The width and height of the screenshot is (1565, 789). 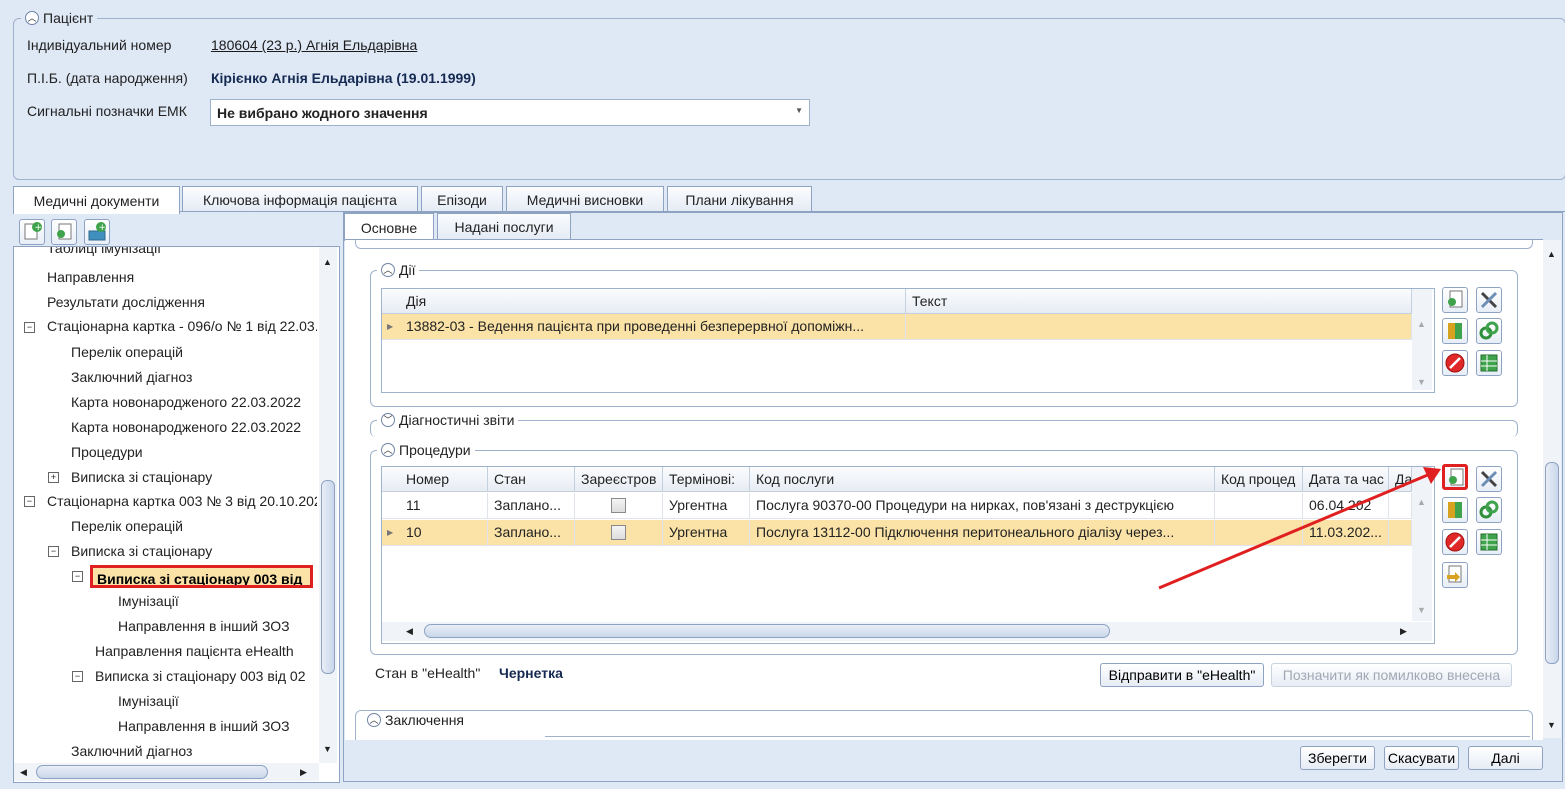 I want to click on add-folder-icon: +, so click(x=97, y=231).